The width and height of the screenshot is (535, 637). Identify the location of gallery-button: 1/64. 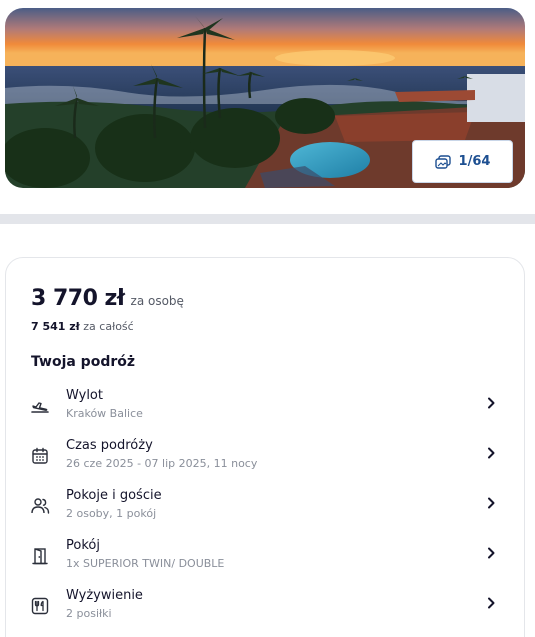
(462, 161).